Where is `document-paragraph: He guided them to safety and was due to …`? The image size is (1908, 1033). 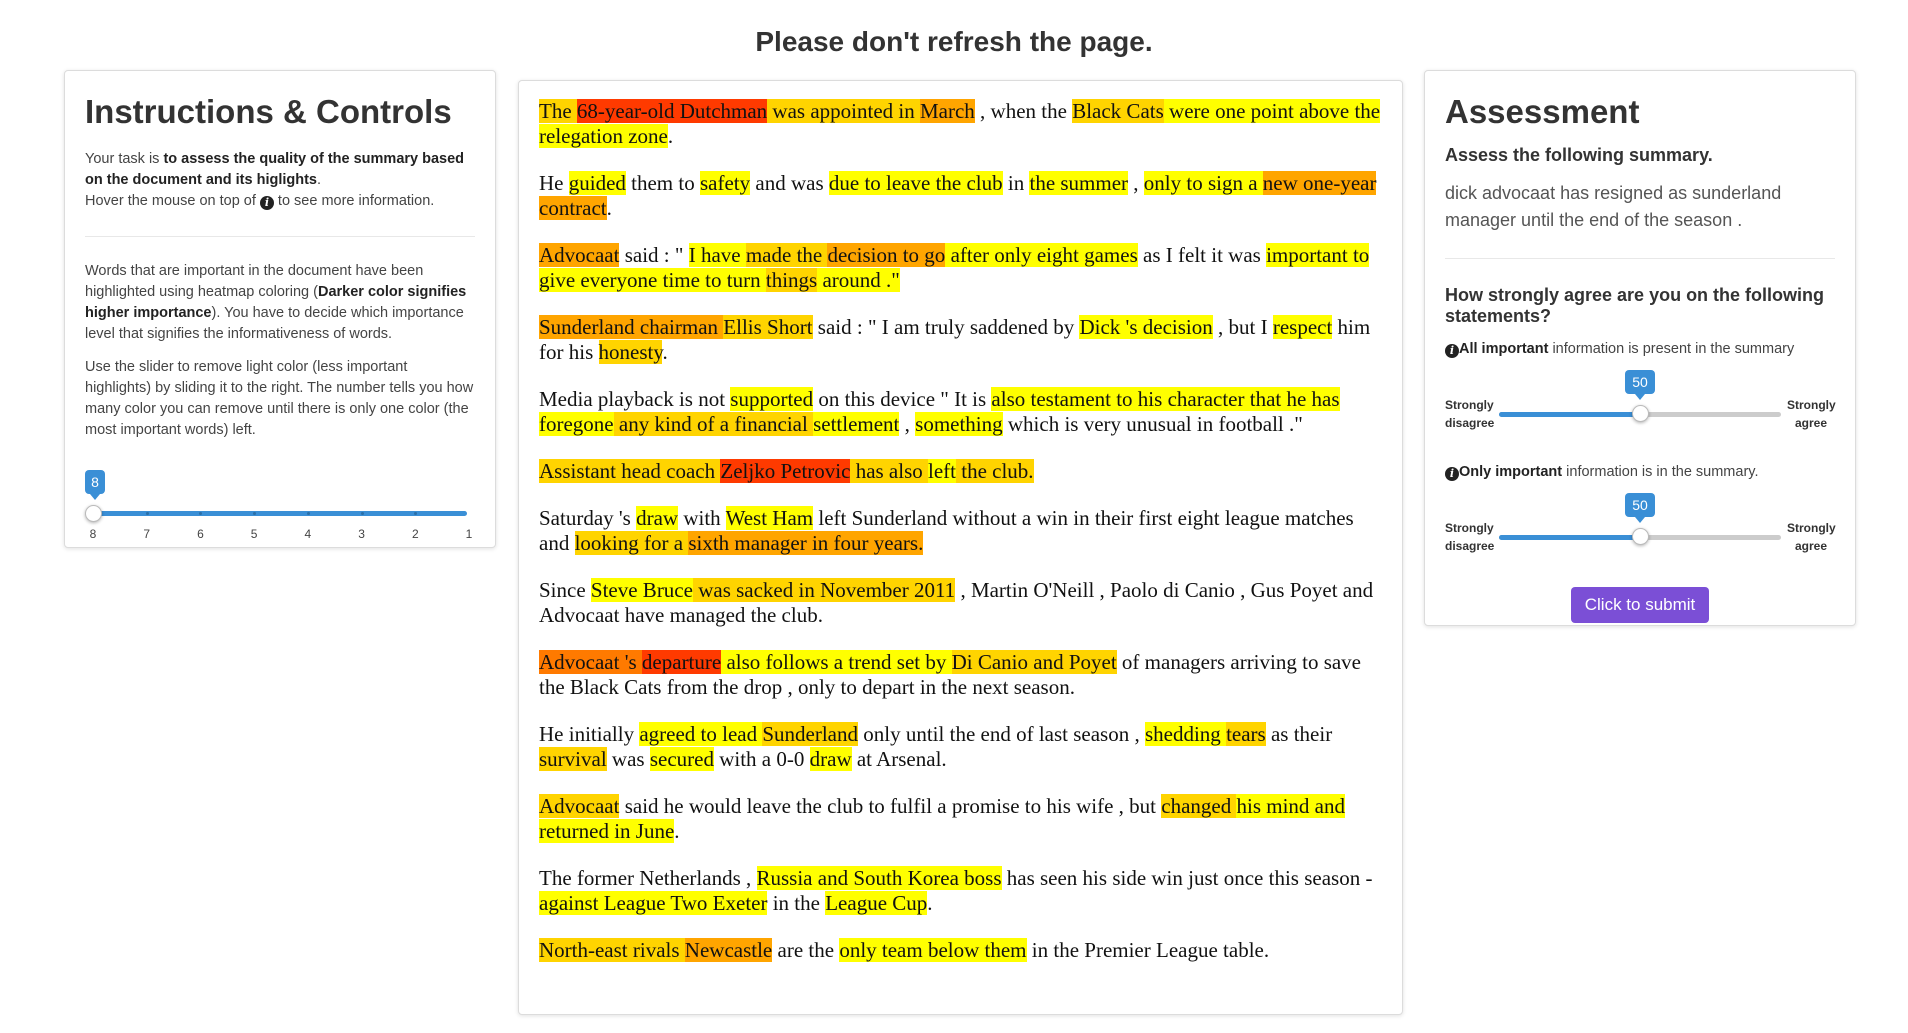
document-paragraph: He guided them to safety and was due to … is located at coordinates (960, 196).